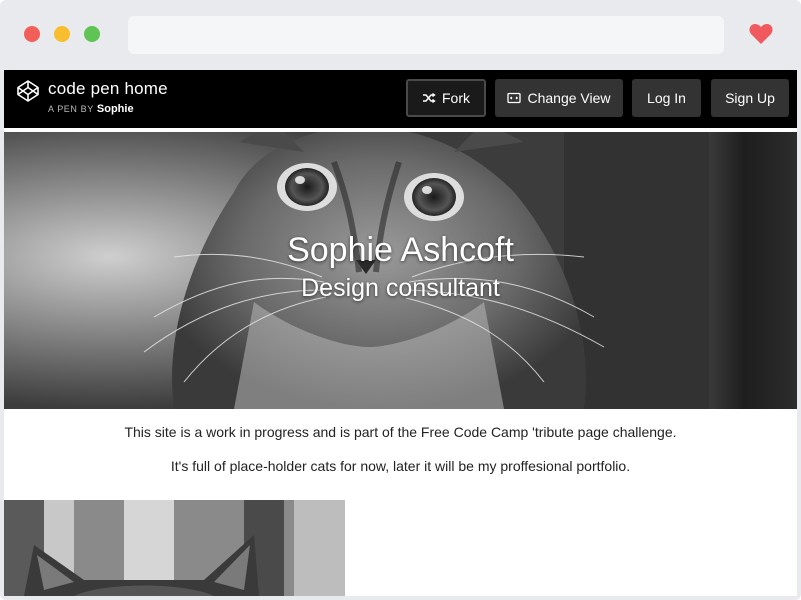 Image resolution: width=801 pixels, height=600 pixels. What do you see at coordinates (28, 91) in the screenshot?
I see `codepen-cube-icon` at bounding box center [28, 91].